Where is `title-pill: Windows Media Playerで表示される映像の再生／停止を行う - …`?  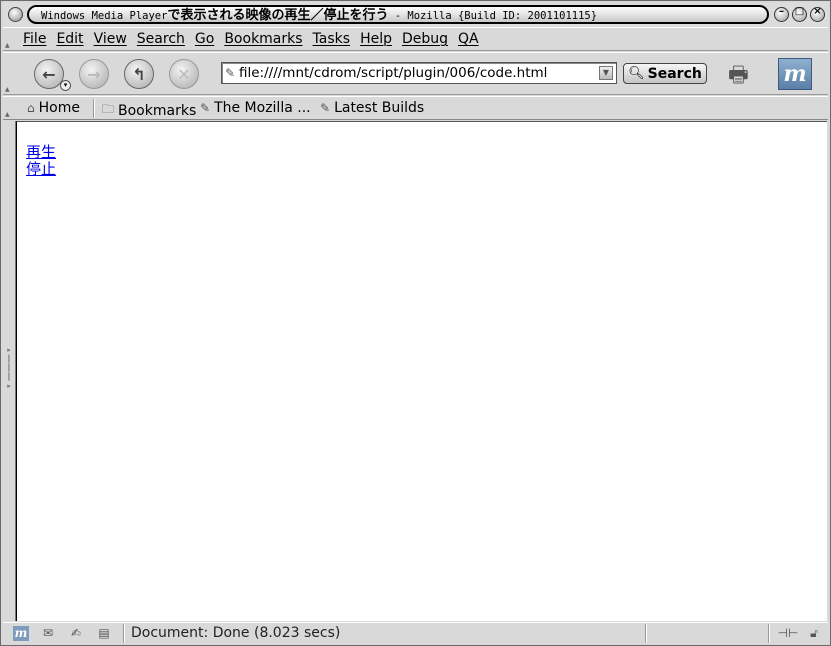
title-pill: Windows Media Playerで表示される映像の再生／停止を行う - … is located at coordinates (398, 14).